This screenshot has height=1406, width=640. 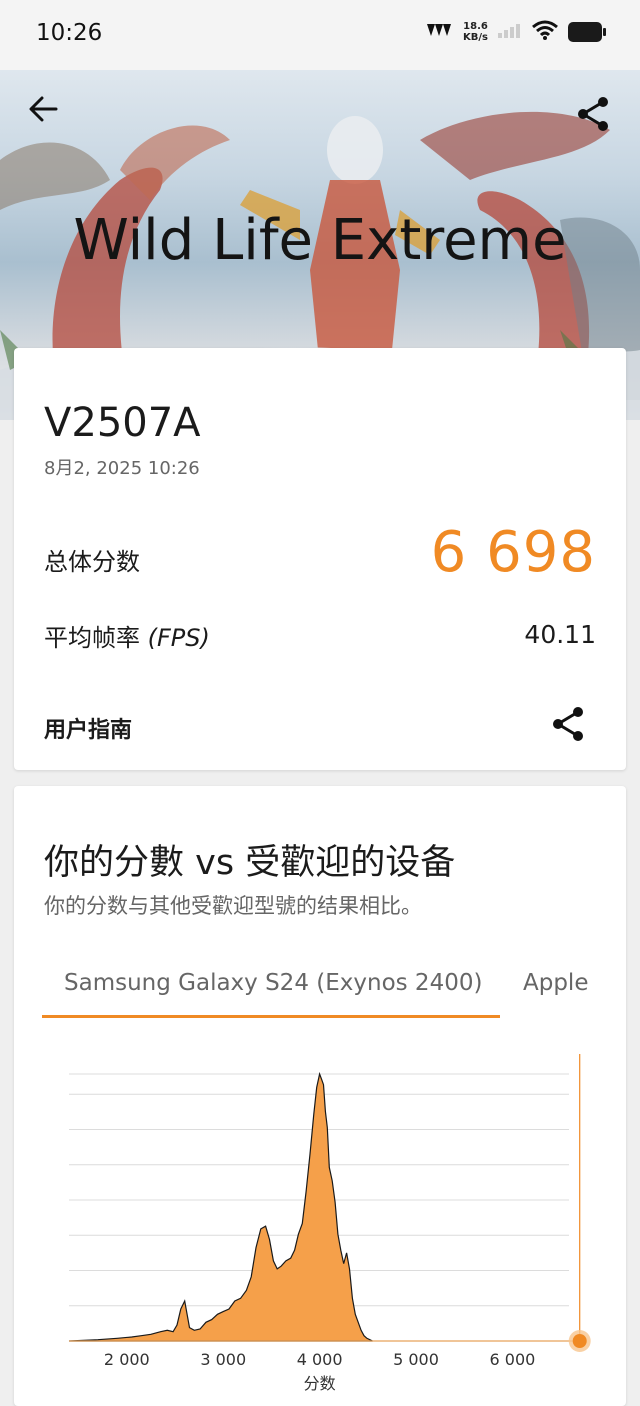 What do you see at coordinates (560, 634) in the screenshot?
I see `fps-value: 40.11` at bounding box center [560, 634].